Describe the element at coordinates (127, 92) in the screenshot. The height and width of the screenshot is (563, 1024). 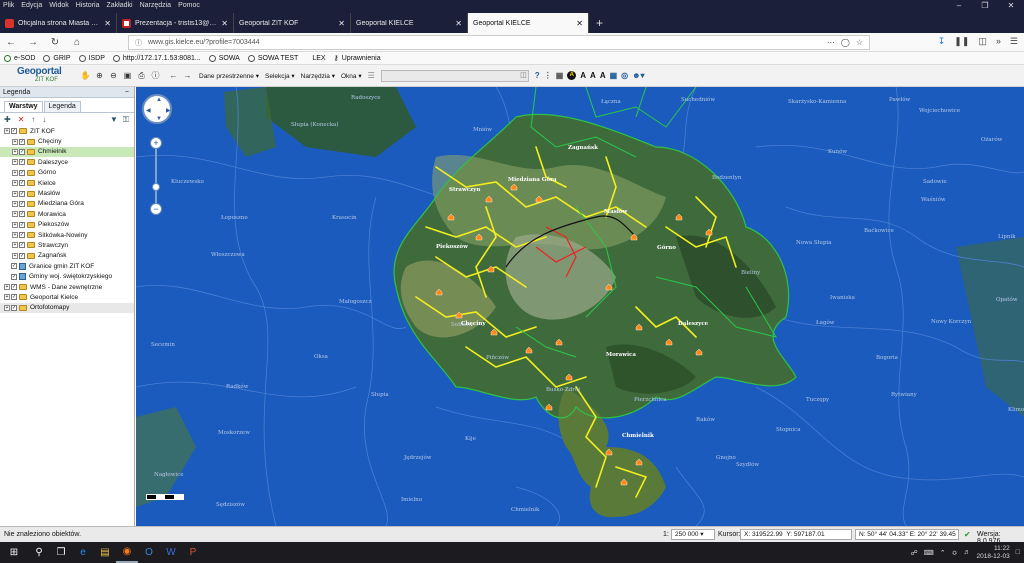
I see `collapse-icon: −` at that location.